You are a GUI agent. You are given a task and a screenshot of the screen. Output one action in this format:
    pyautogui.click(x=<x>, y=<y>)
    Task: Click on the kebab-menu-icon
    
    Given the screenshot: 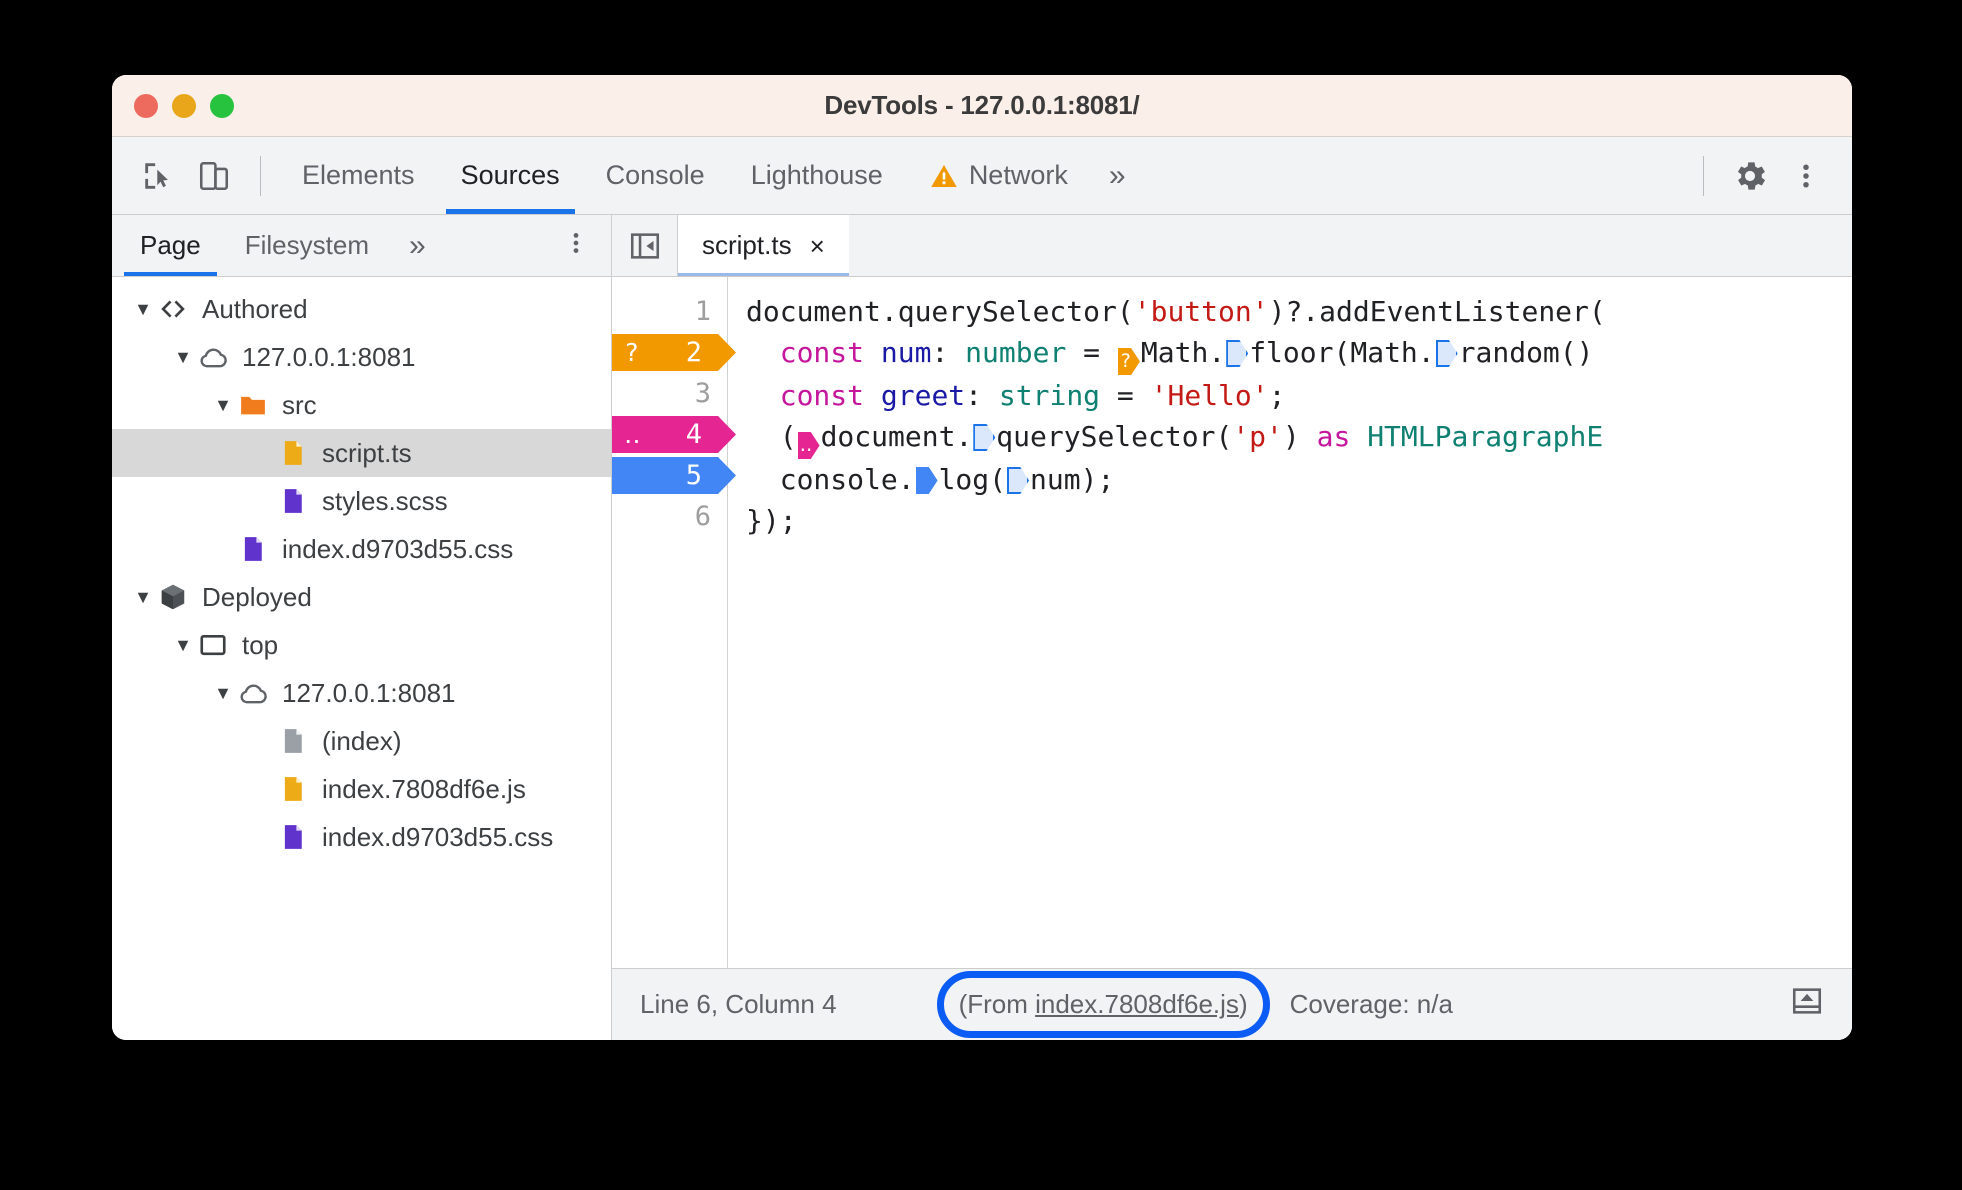 What is the action you would take?
    pyautogui.click(x=1806, y=176)
    